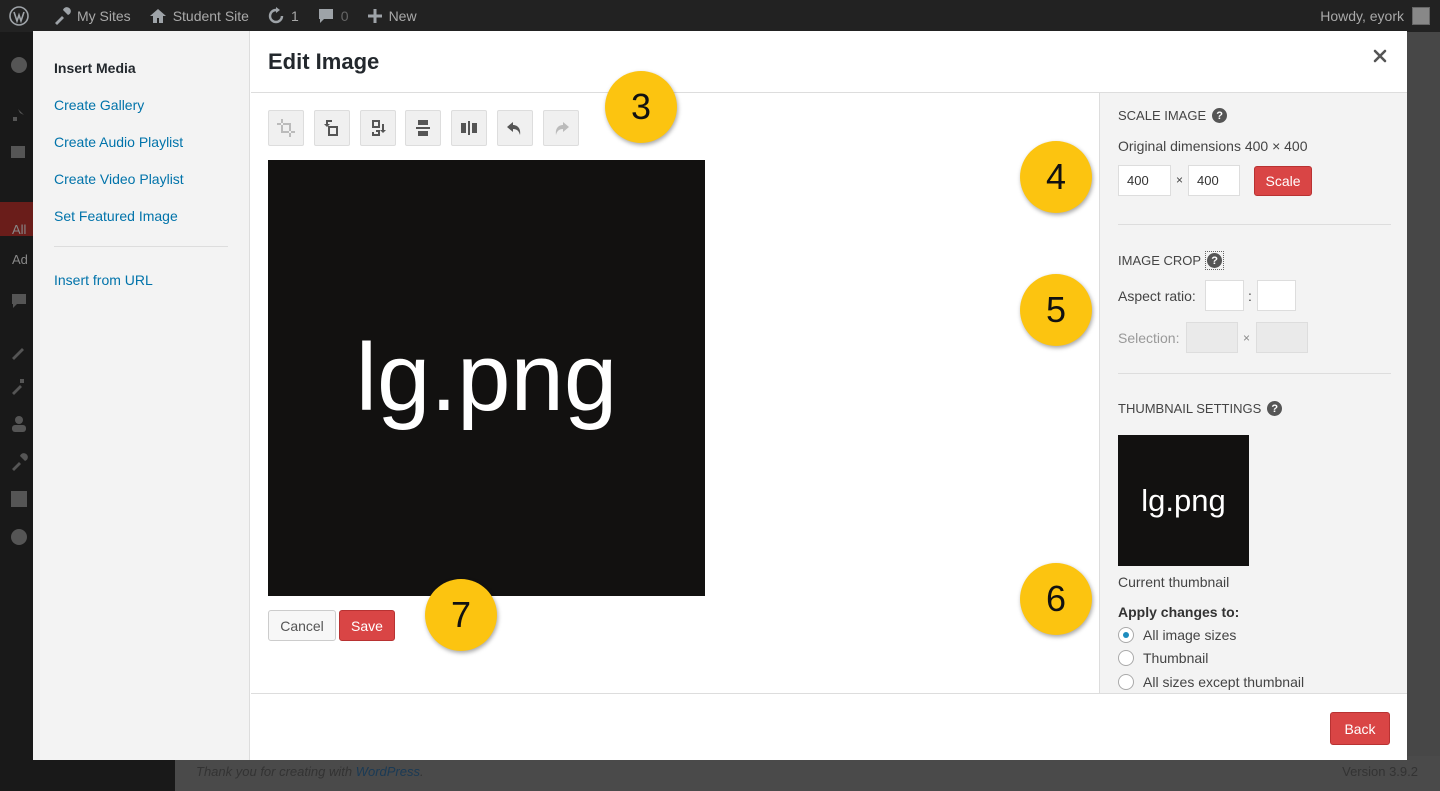  What do you see at coordinates (19, 386) in the screenshot?
I see `plugins-icon` at bounding box center [19, 386].